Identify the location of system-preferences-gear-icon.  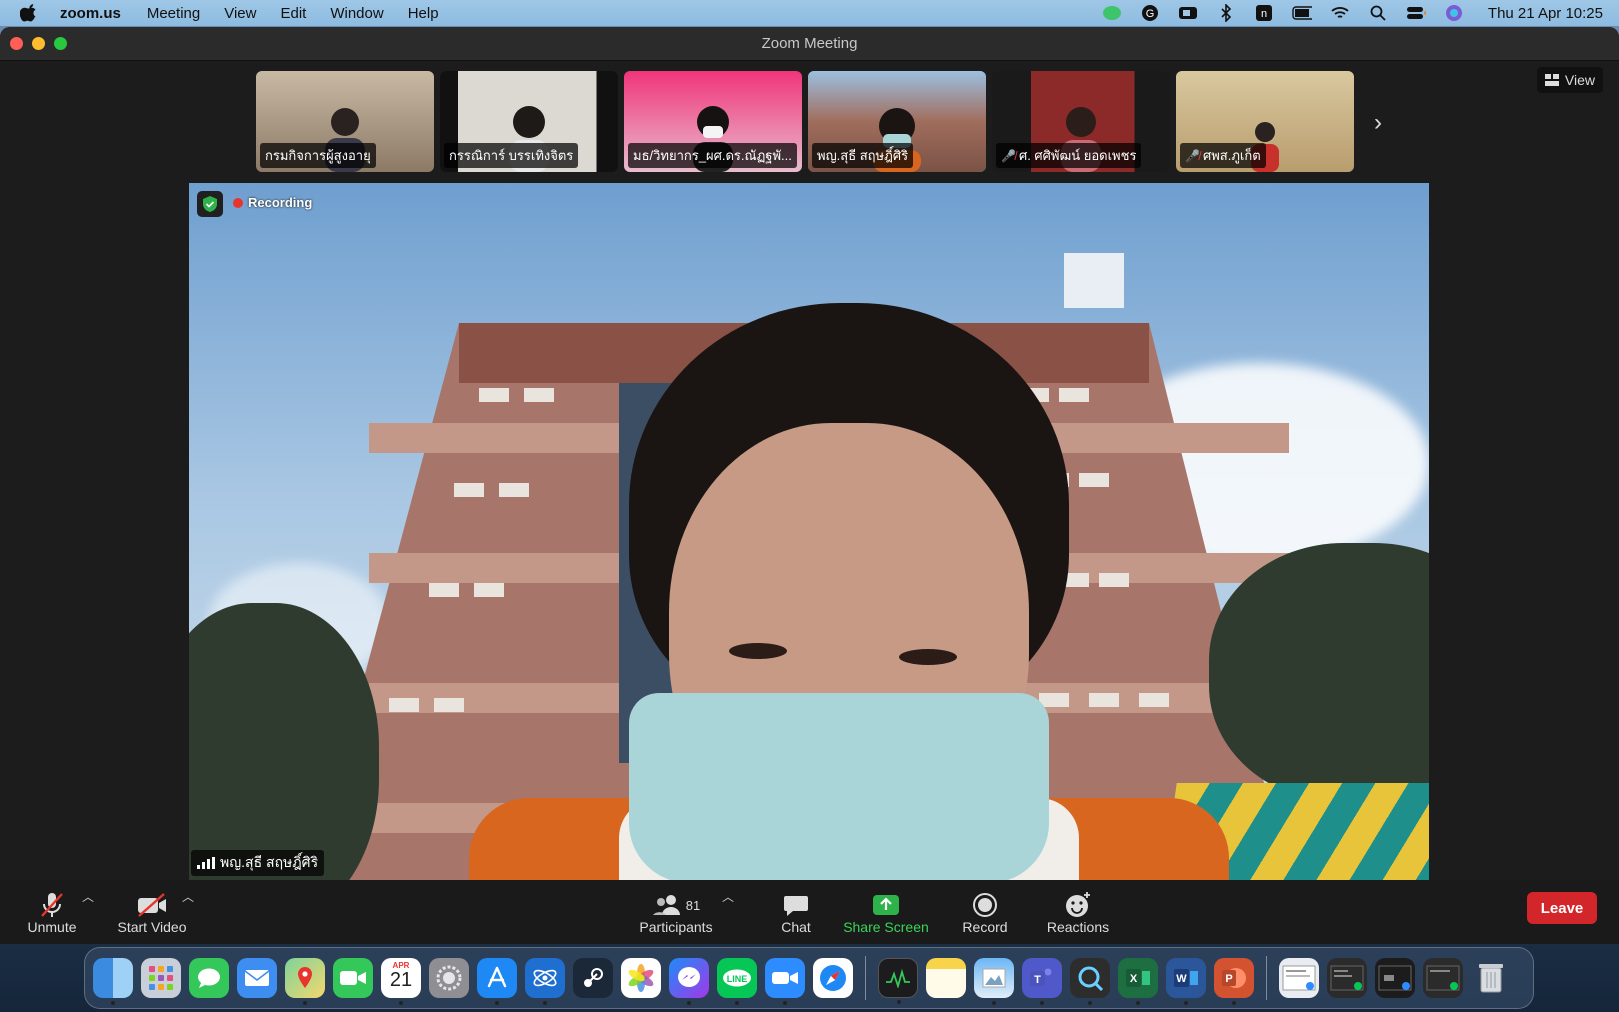
(449, 978).